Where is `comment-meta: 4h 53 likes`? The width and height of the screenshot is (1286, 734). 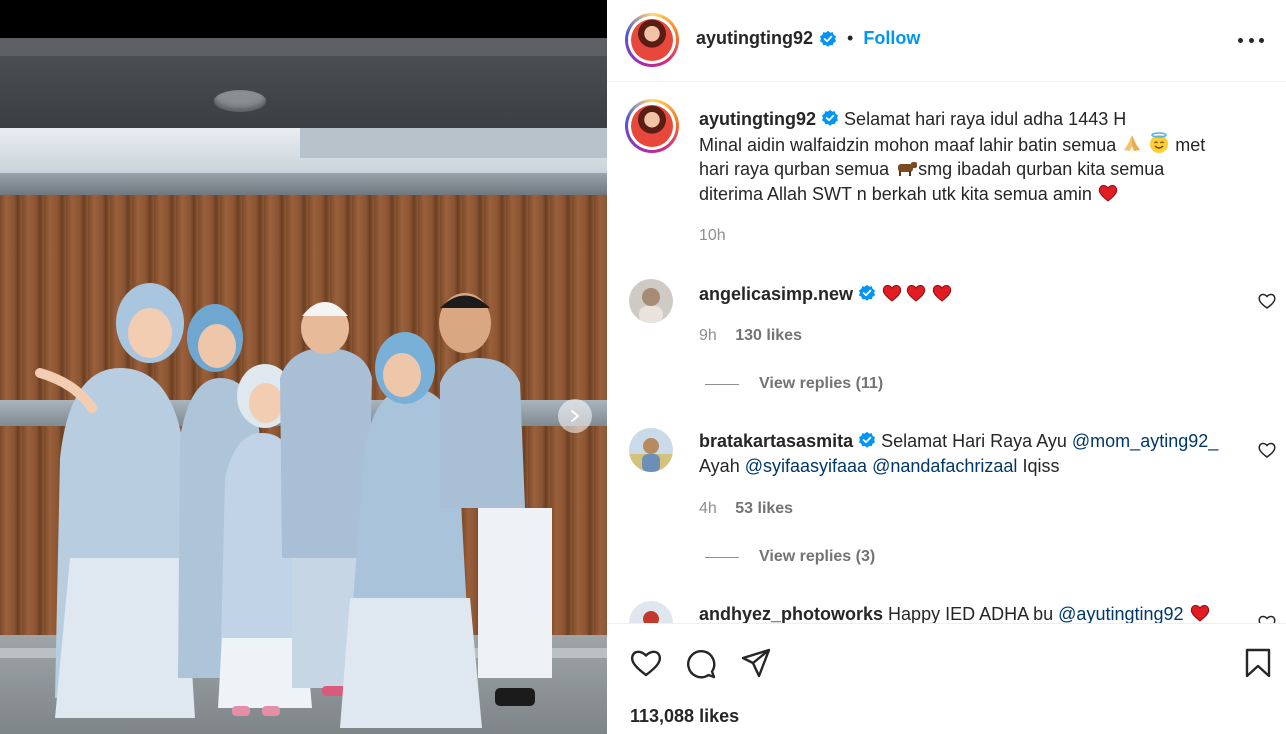
comment-meta: 4h 53 likes is located at coordinates (746, 509).